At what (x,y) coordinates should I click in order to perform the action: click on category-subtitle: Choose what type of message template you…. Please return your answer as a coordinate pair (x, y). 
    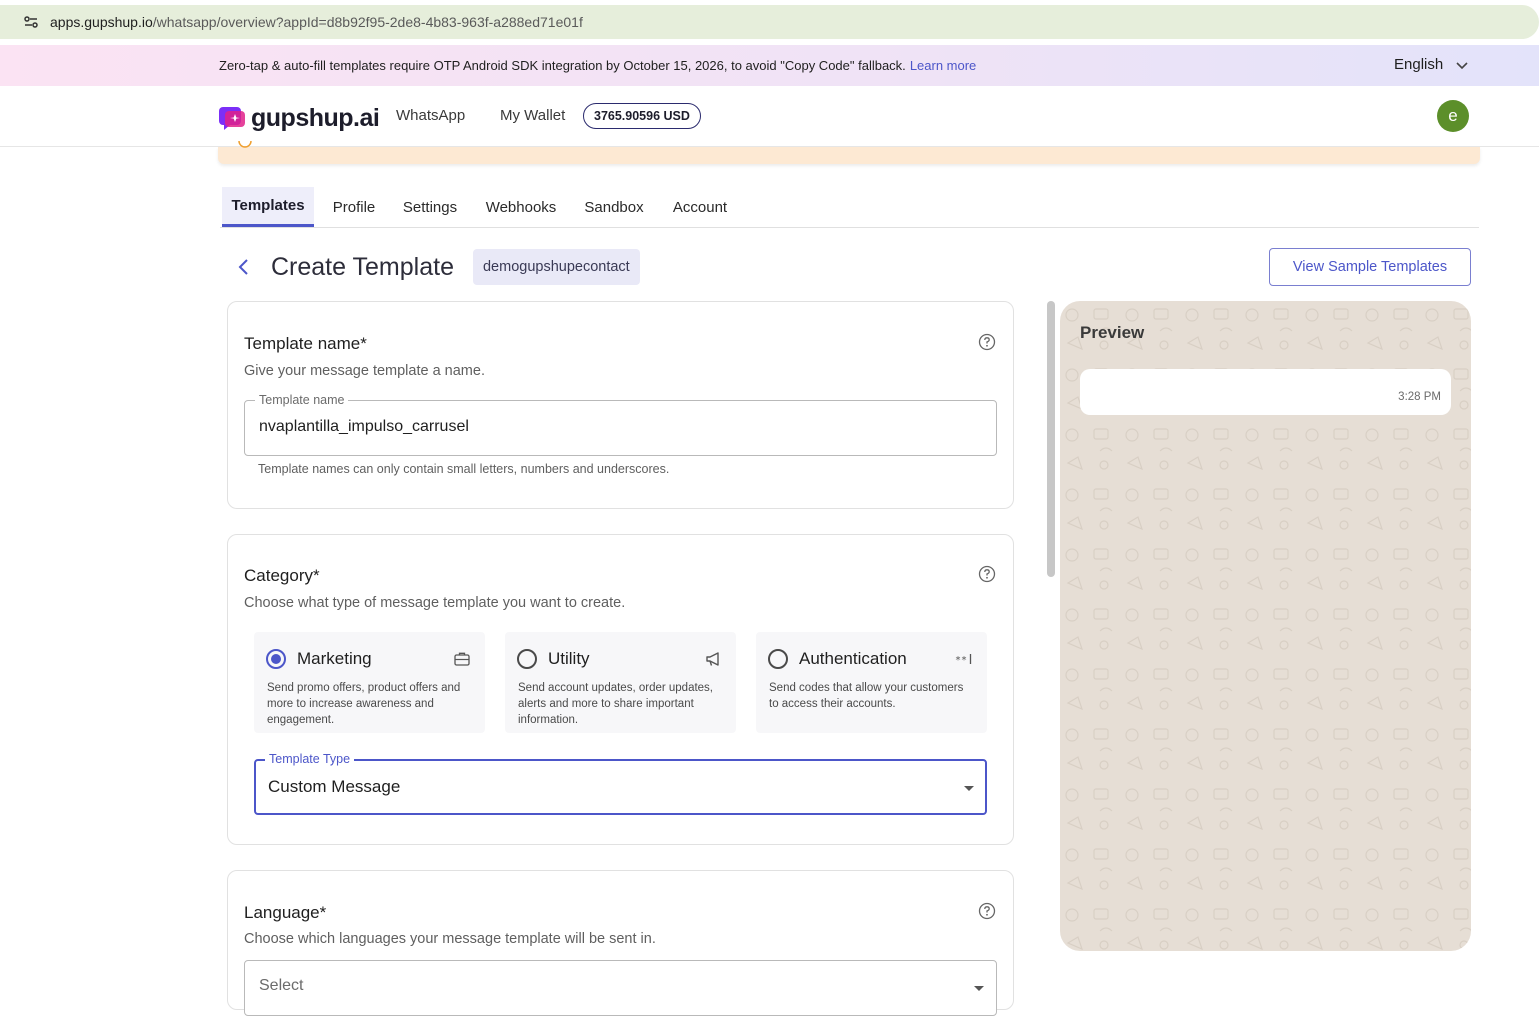
    Looking at the image, I should click on (435, 603).